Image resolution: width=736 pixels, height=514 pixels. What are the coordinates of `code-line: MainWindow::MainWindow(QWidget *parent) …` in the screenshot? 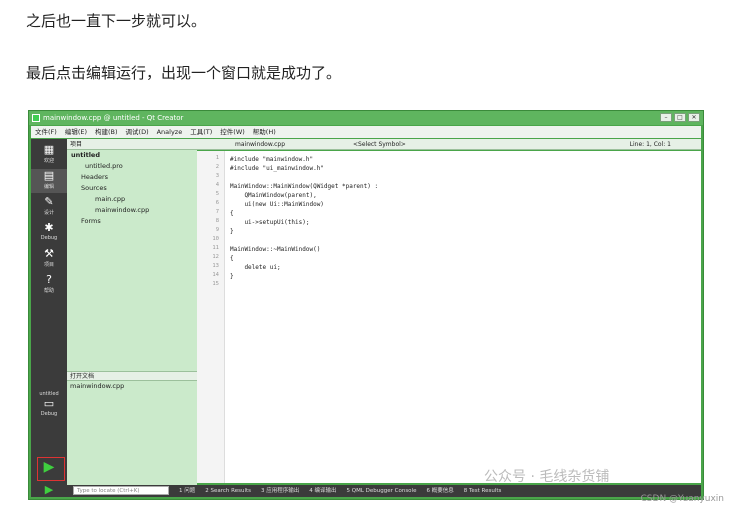 It's located at (304, 186).